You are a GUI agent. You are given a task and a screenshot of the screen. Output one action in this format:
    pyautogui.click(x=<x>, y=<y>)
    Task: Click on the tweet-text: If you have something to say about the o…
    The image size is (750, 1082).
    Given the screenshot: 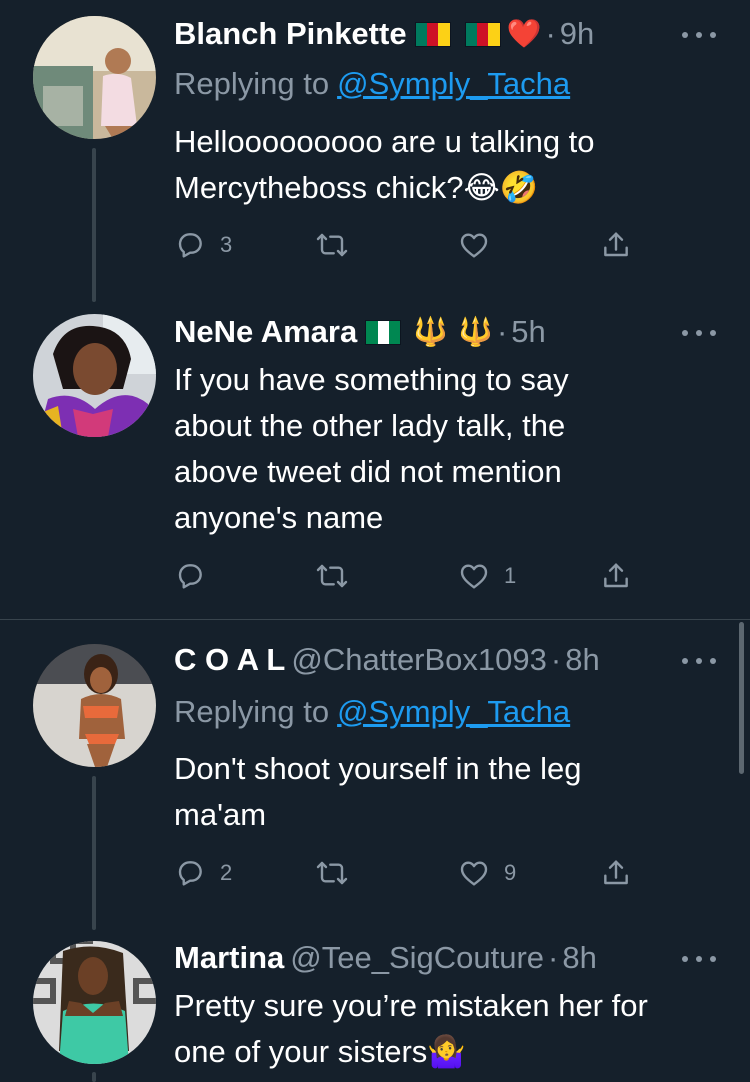 What is the action you would take?
    pyautogui.click(x=371, y=448)
    